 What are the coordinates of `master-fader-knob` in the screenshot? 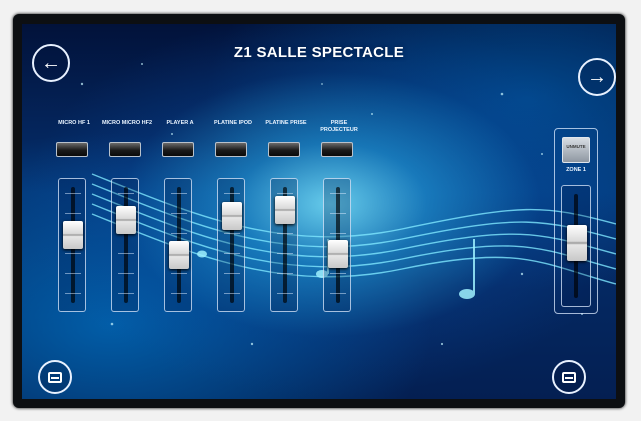 It's located at (577, 243).